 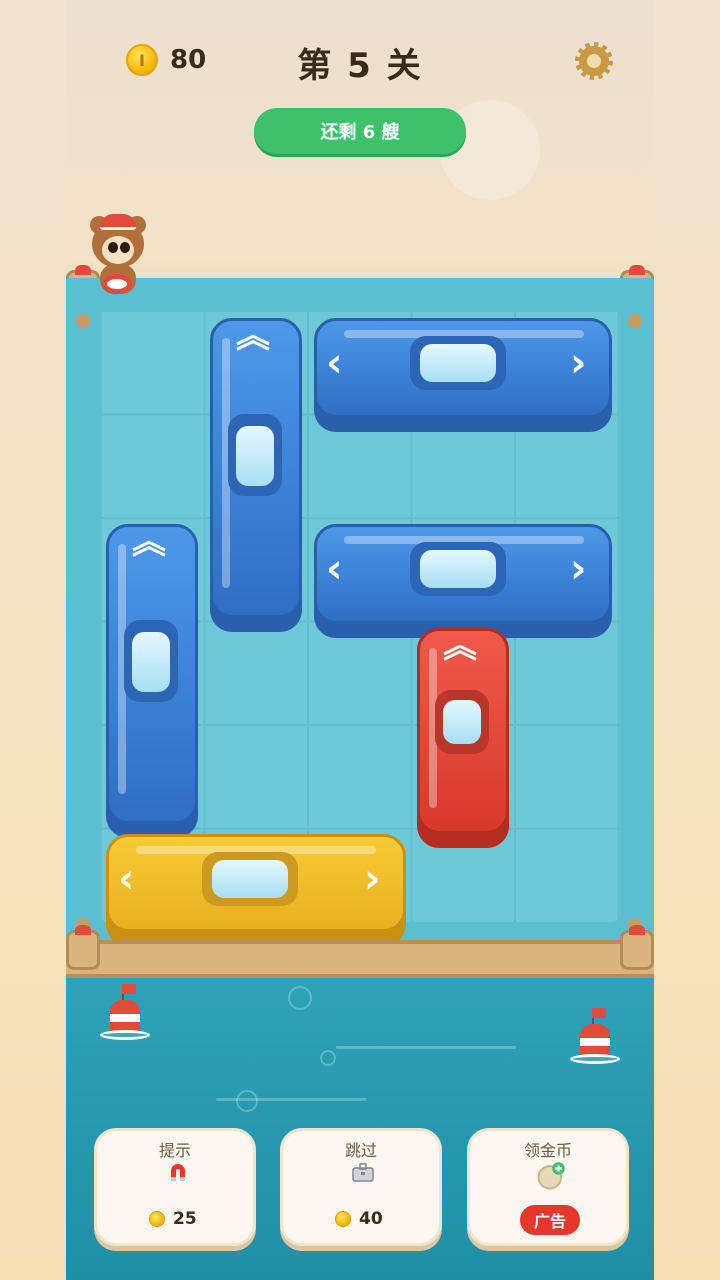 What do you see at coordinates (178, 1172) in the screenshot?
I see `magnet-icon` at bounding box center [178, 1172].